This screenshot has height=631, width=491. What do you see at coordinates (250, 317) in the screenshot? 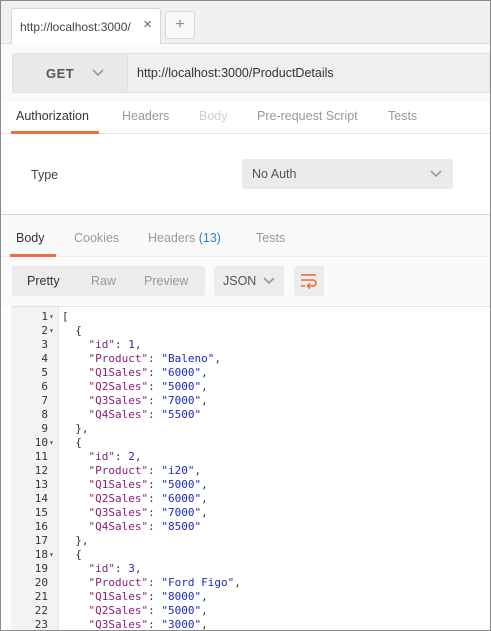
I see `code-line: 1 ▾ [` at bounding box center [250, 317].